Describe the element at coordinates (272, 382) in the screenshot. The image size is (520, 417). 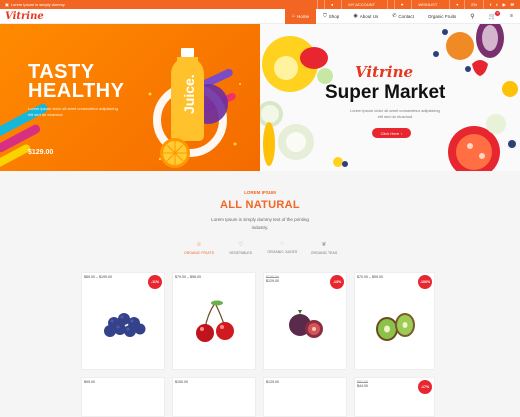
I see `product-price: $129.00` at that location.